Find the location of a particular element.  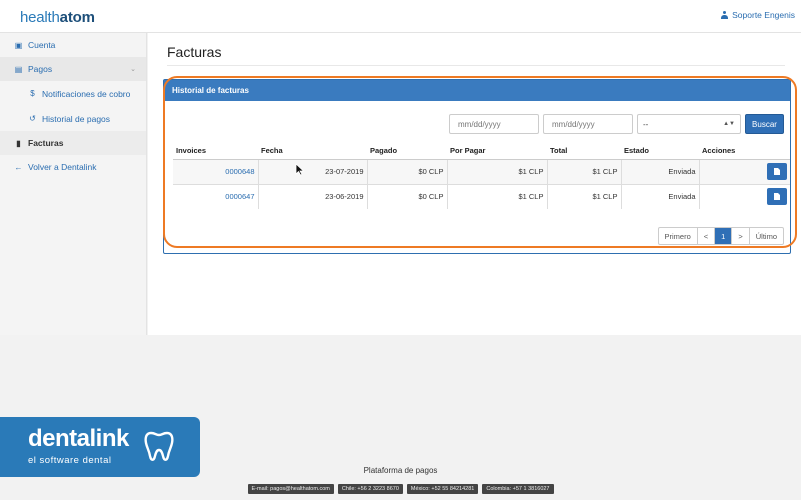

col-total: Total is located at coordinates (584, 151).